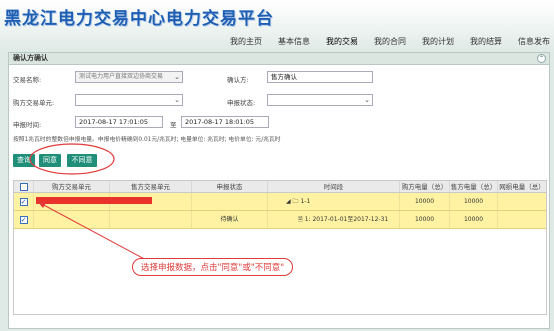 The image size is (554, 331). I want to click on select-all-cell, so click(24, 186).